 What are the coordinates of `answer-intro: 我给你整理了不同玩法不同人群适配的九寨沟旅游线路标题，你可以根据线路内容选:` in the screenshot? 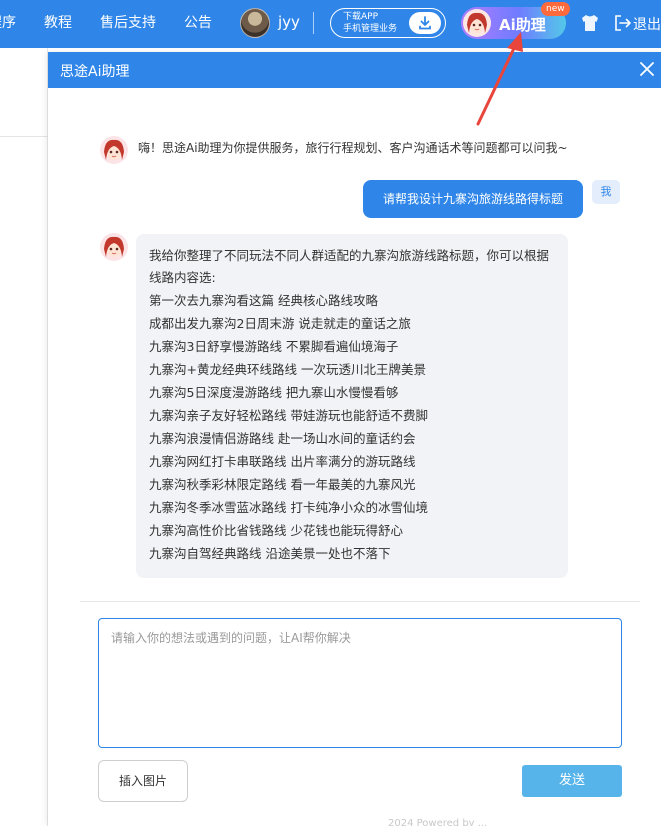 It's located at (349, 266).